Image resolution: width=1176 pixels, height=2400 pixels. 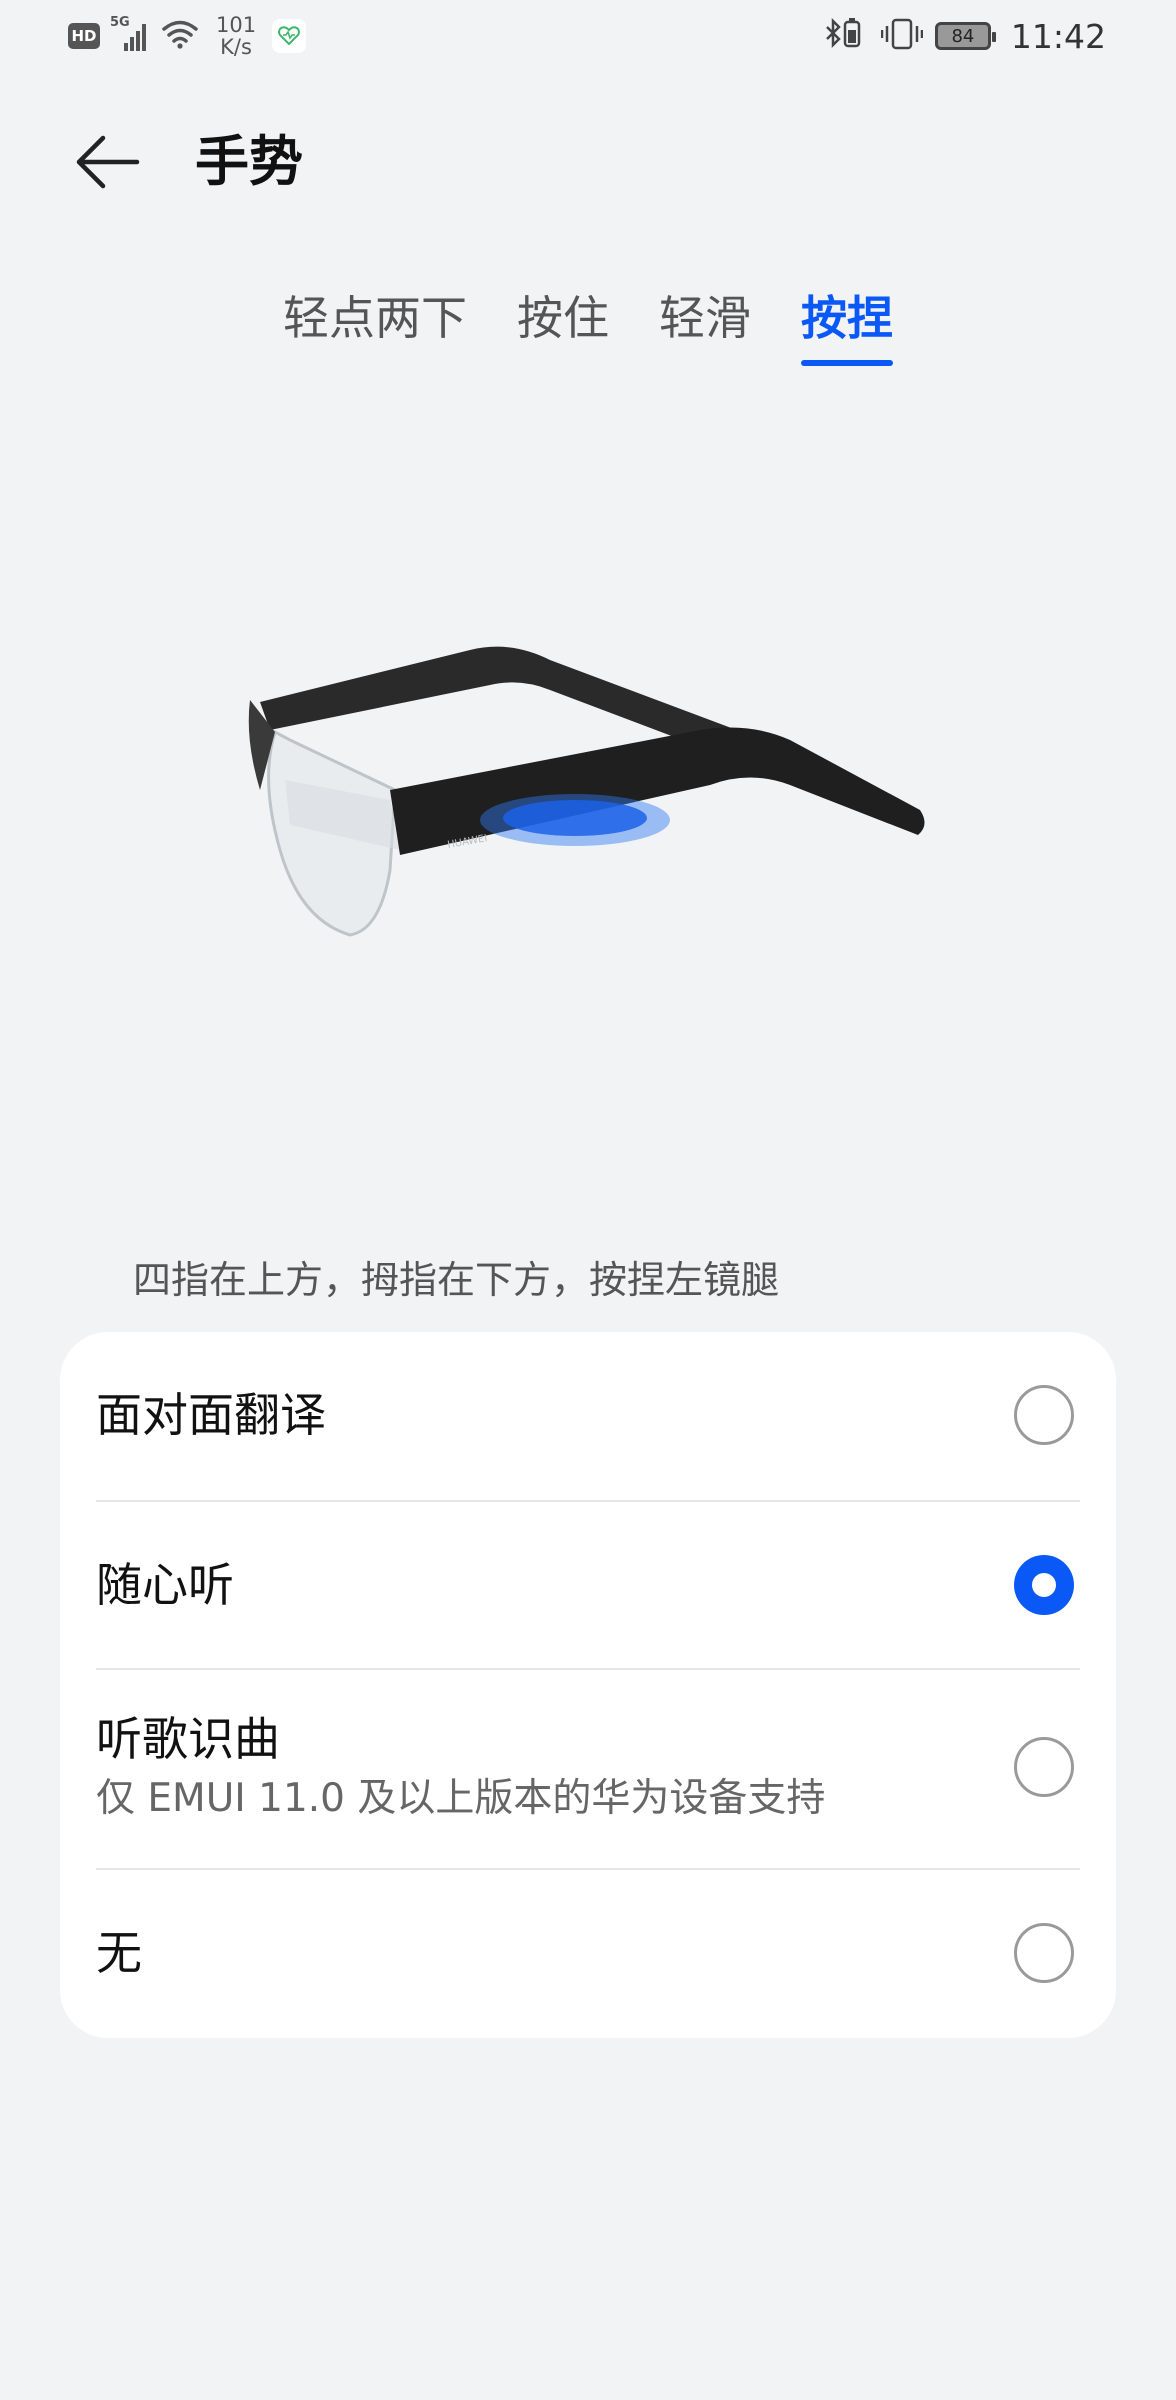 What do you see at coordinates (847, 328) in the screenshot?
I see `tab-pinch: 按捏` at bounding box center [847, 328].